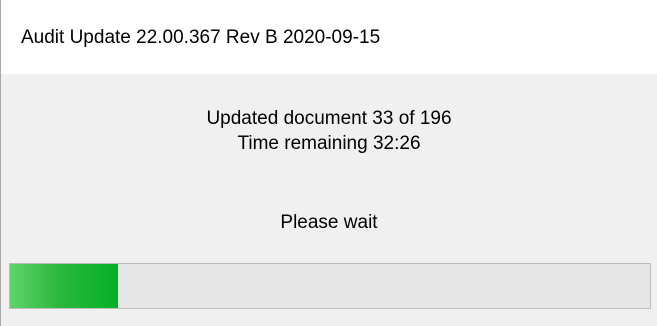  Describe the element at coordinates (64, 286) in the screenshot. I see `progress-bar-fill` at that location.